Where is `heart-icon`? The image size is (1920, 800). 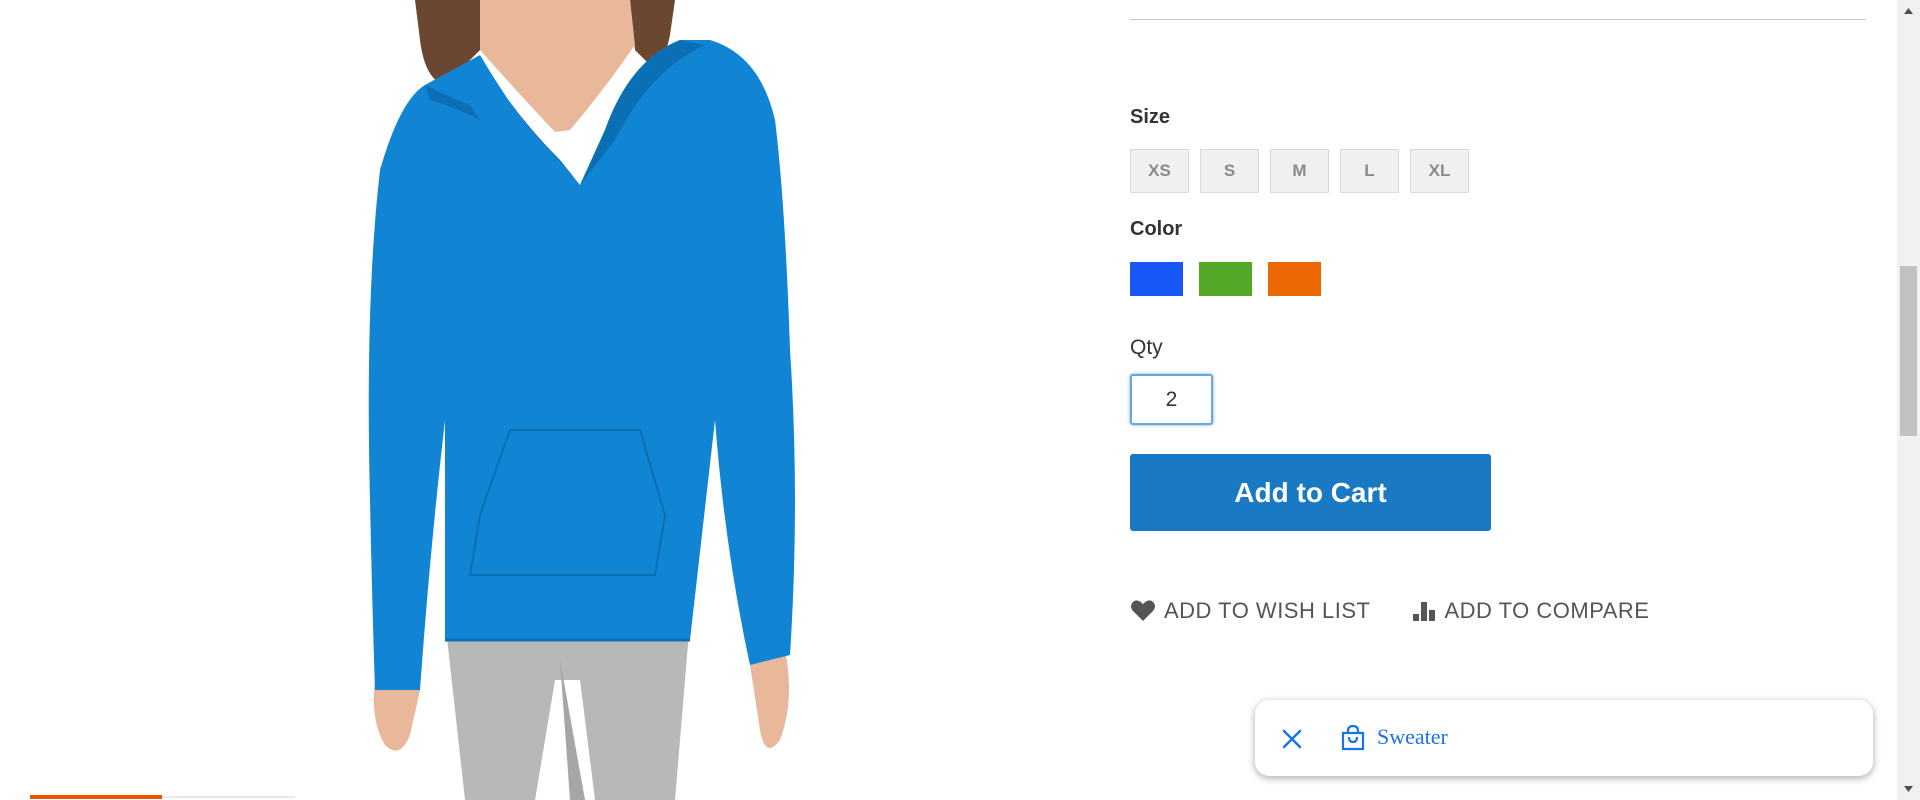 heart-icon is located at coordinates (1143, 610).